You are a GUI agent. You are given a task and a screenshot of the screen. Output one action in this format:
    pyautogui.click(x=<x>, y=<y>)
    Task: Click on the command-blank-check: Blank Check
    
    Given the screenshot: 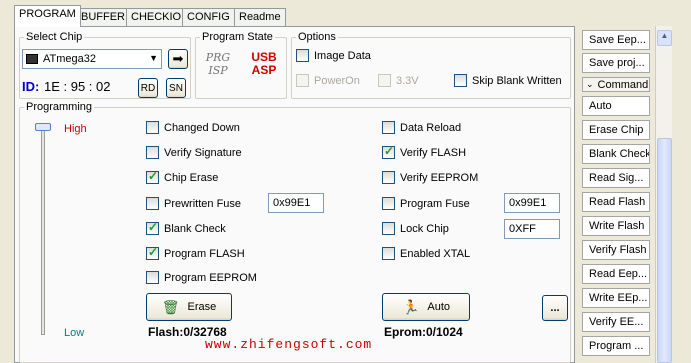 What is the action you would take?
    pyautogui.click(x=616, y=154)
    